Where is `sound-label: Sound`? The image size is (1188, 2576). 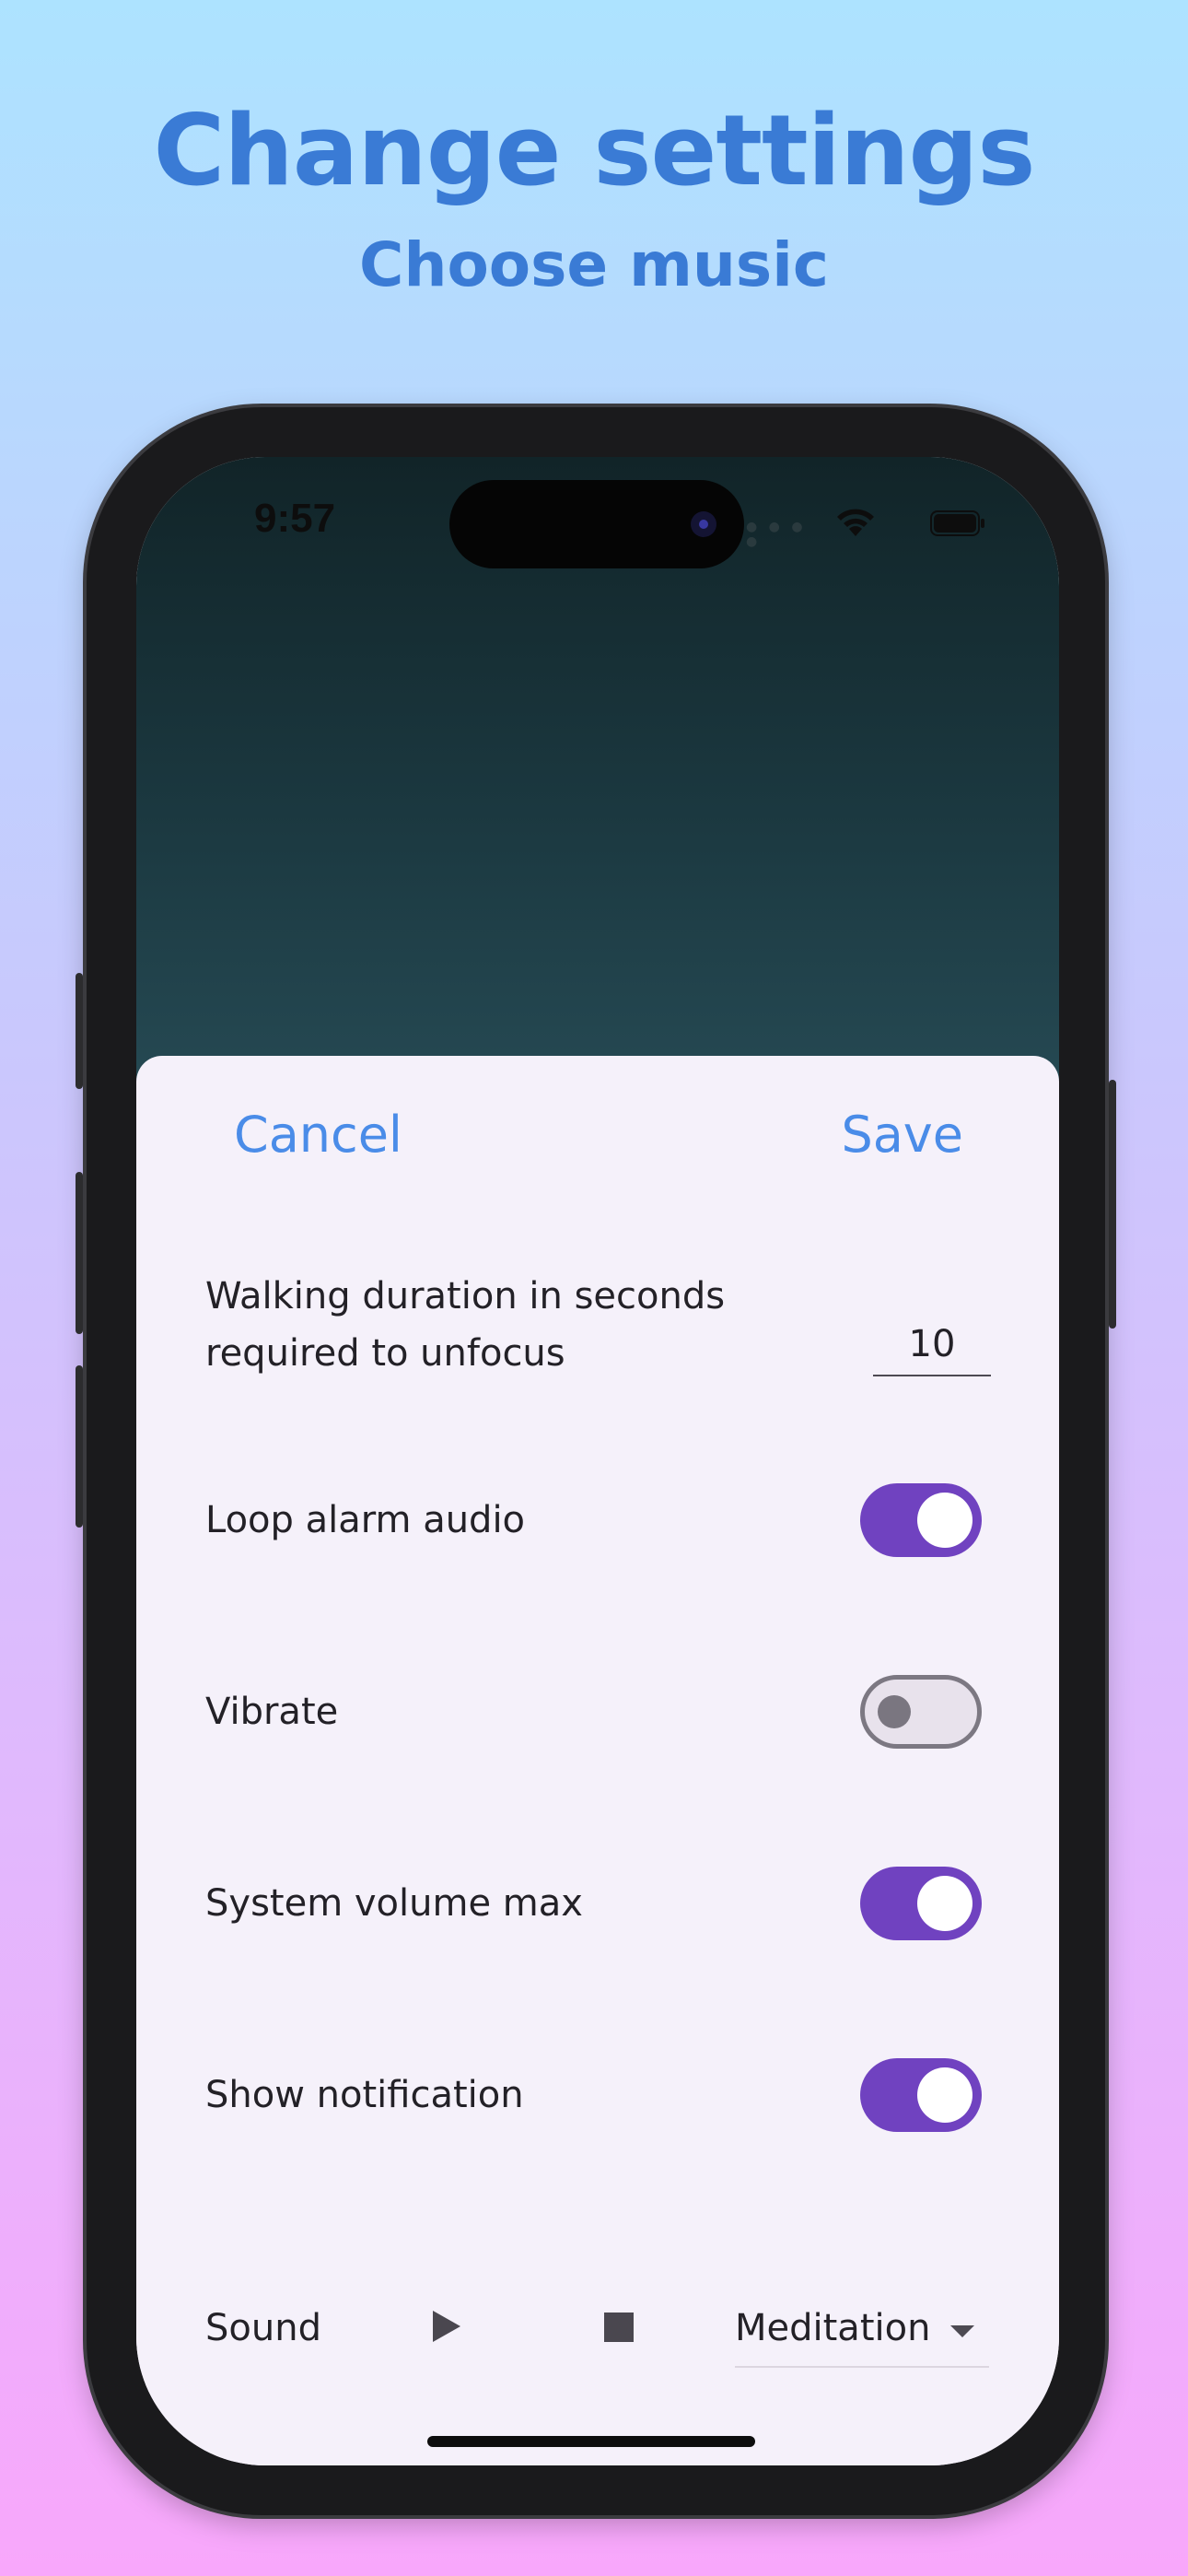 sound-label: Sound is located at coordinates (263, 2328).